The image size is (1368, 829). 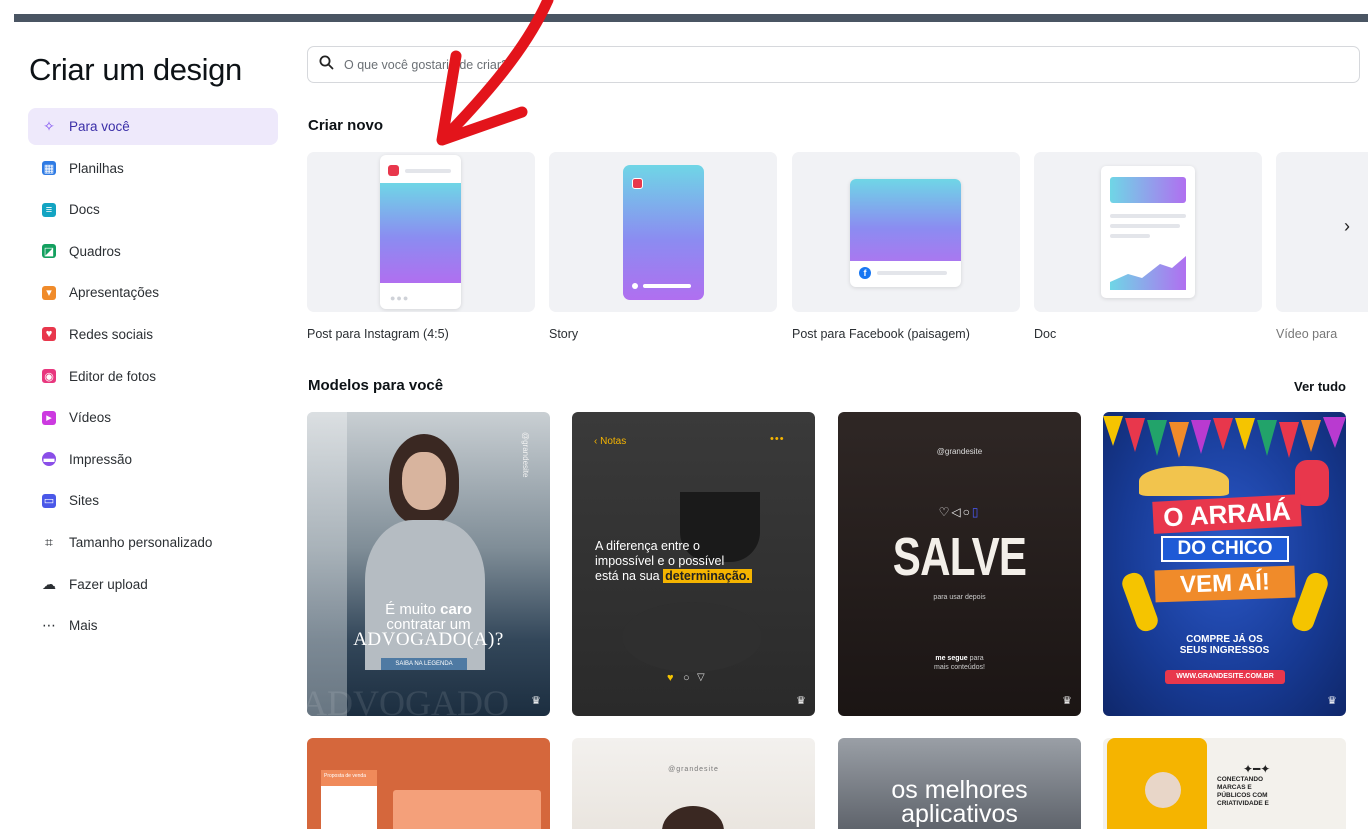 I want to click on sidebar-item-para-voce: ✧ Para você, so click(x=153, y=126).